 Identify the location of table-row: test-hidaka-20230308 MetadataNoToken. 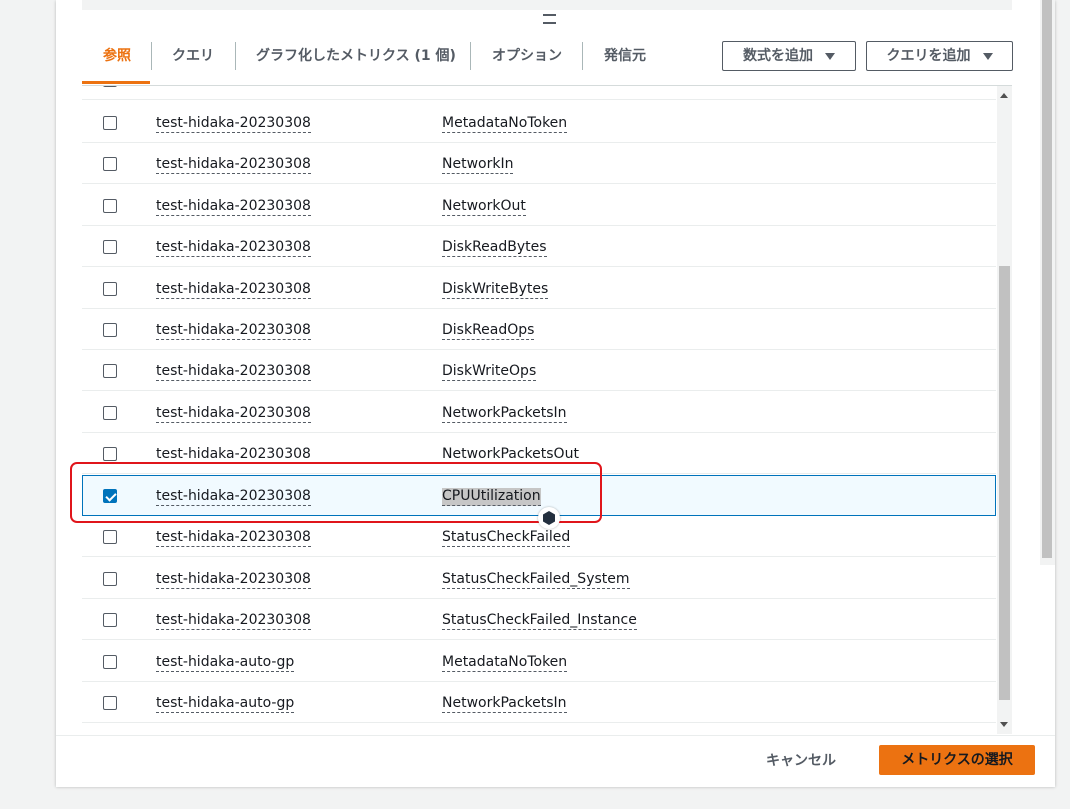
(539, 122).